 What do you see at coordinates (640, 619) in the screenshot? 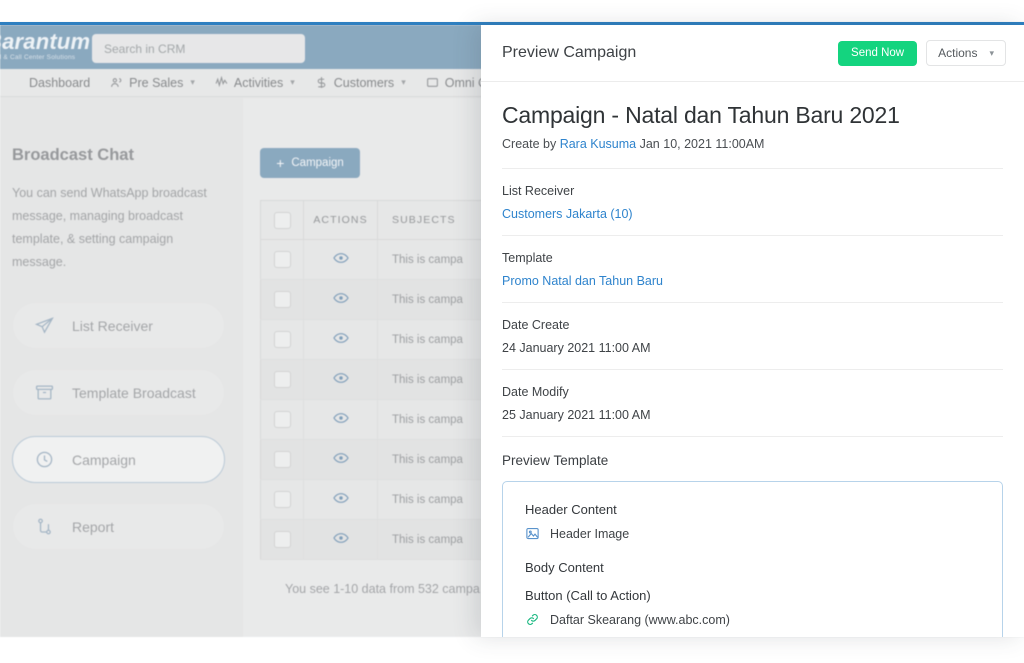
I see `cta-text: Daftar Skearang (www.abc.com)` at bounding box center [640, 619].